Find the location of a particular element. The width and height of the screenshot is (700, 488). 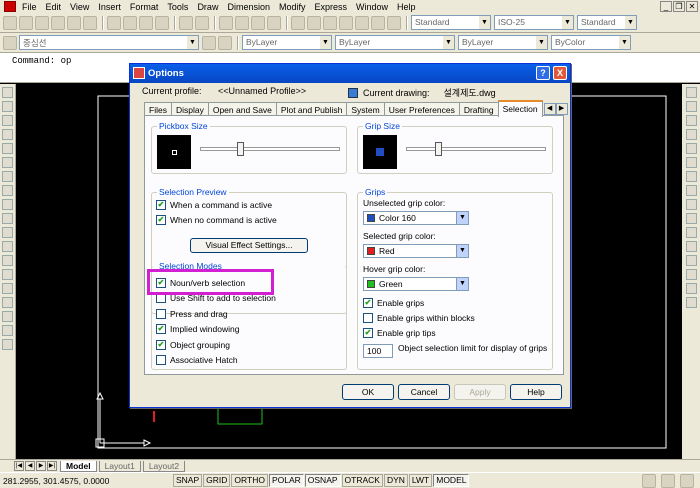

zoom-realtime-icon is located at coordinates (242, 22).